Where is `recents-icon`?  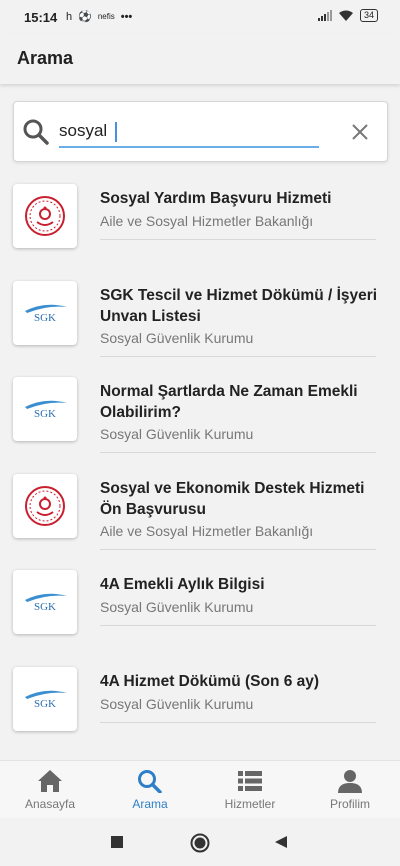
recents-icon is located at coordinates (117, 842).